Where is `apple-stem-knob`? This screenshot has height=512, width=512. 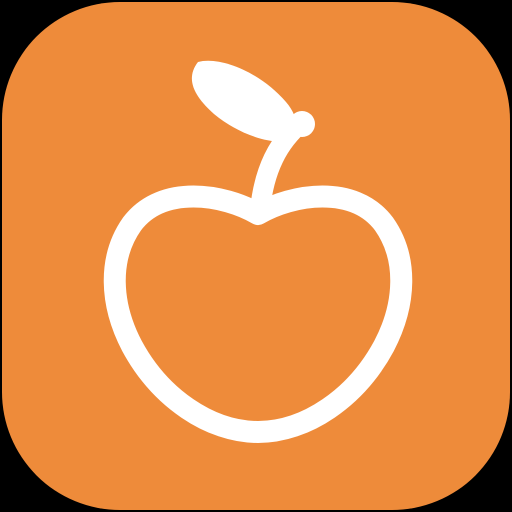
apple-stem-knob is located at coordinates (302, 124).